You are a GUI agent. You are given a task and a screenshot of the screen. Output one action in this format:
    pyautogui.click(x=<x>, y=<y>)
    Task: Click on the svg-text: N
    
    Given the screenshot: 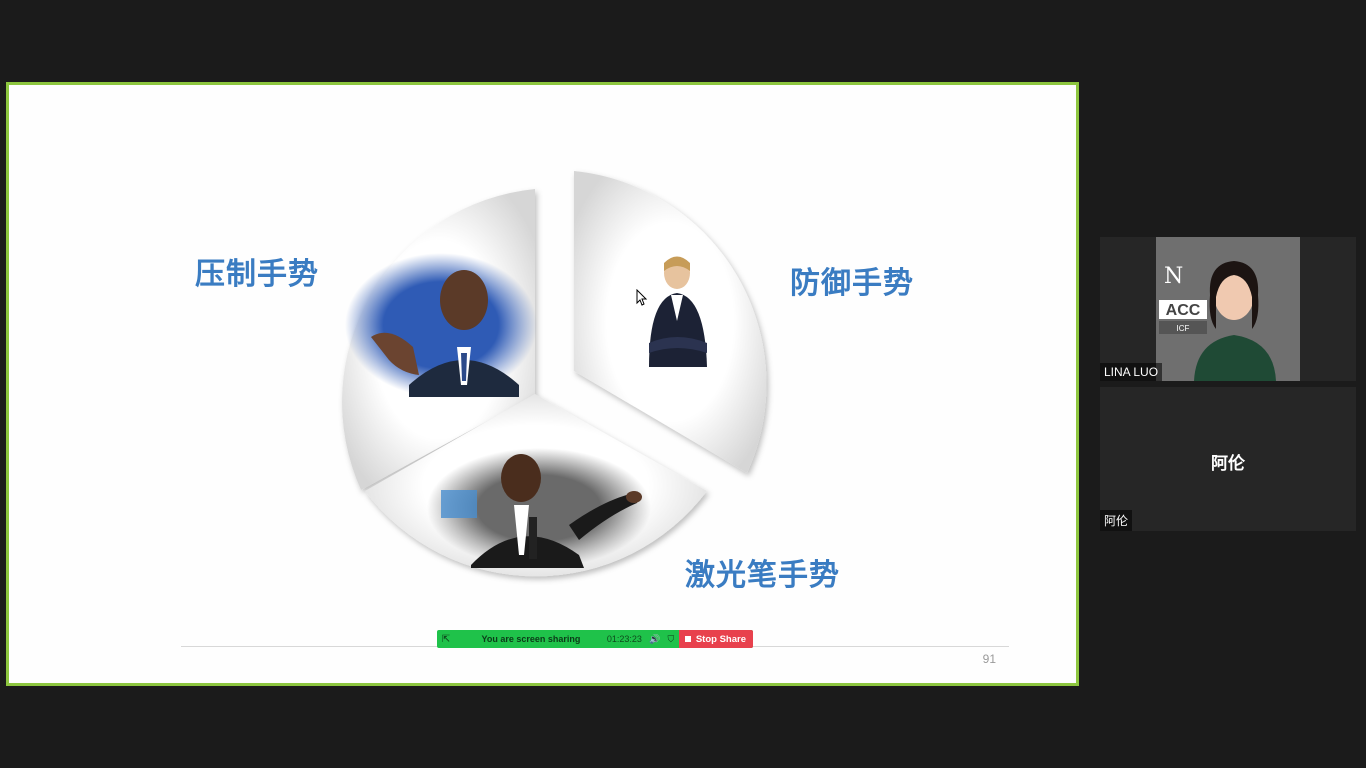 What is the action you would take?
    pyautogui.click(x=1173, y=276)
    